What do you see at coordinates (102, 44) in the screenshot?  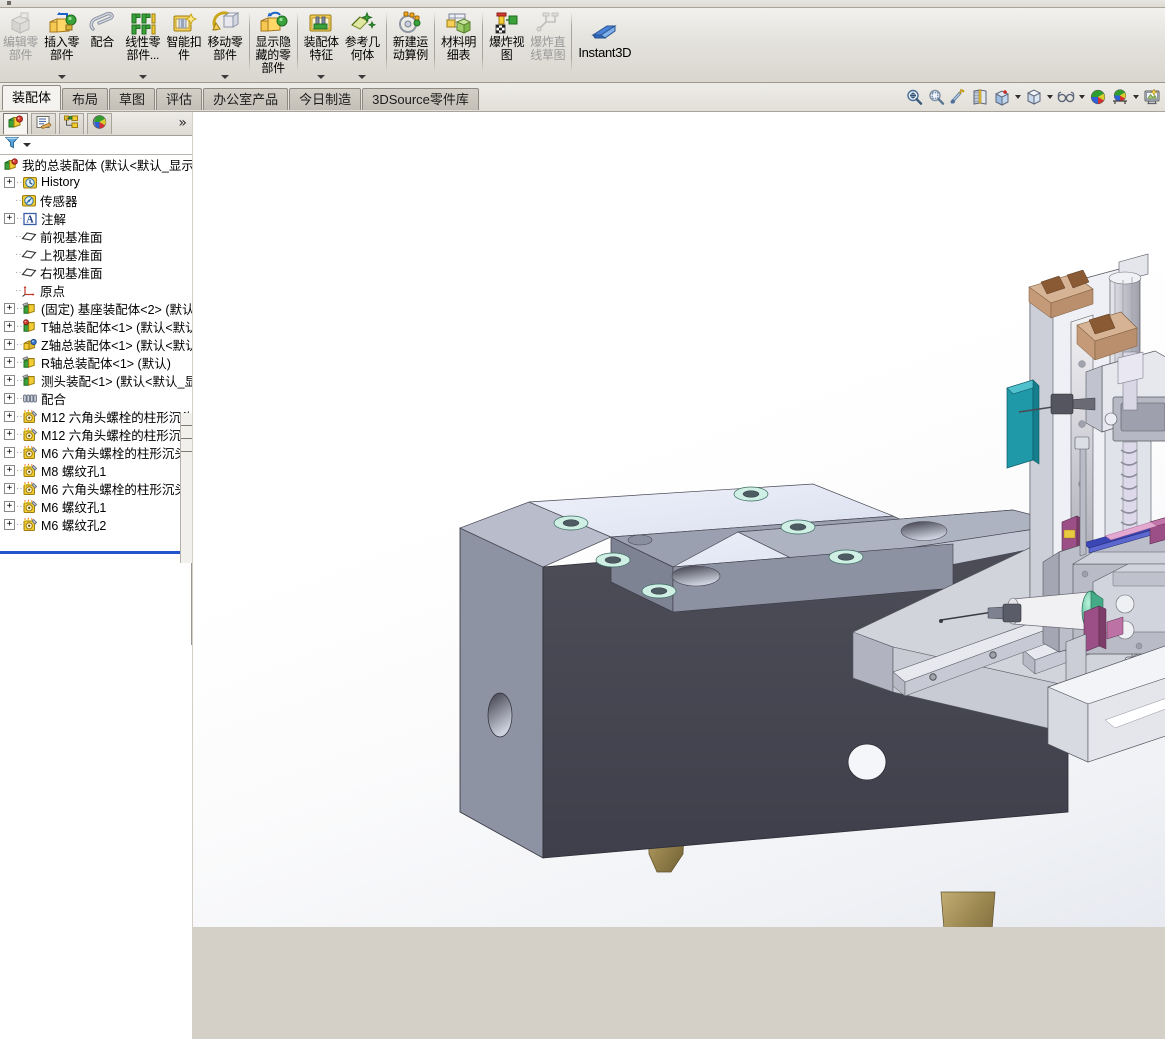 I see `mate-button: 配合` at bounding box center [102, 44].